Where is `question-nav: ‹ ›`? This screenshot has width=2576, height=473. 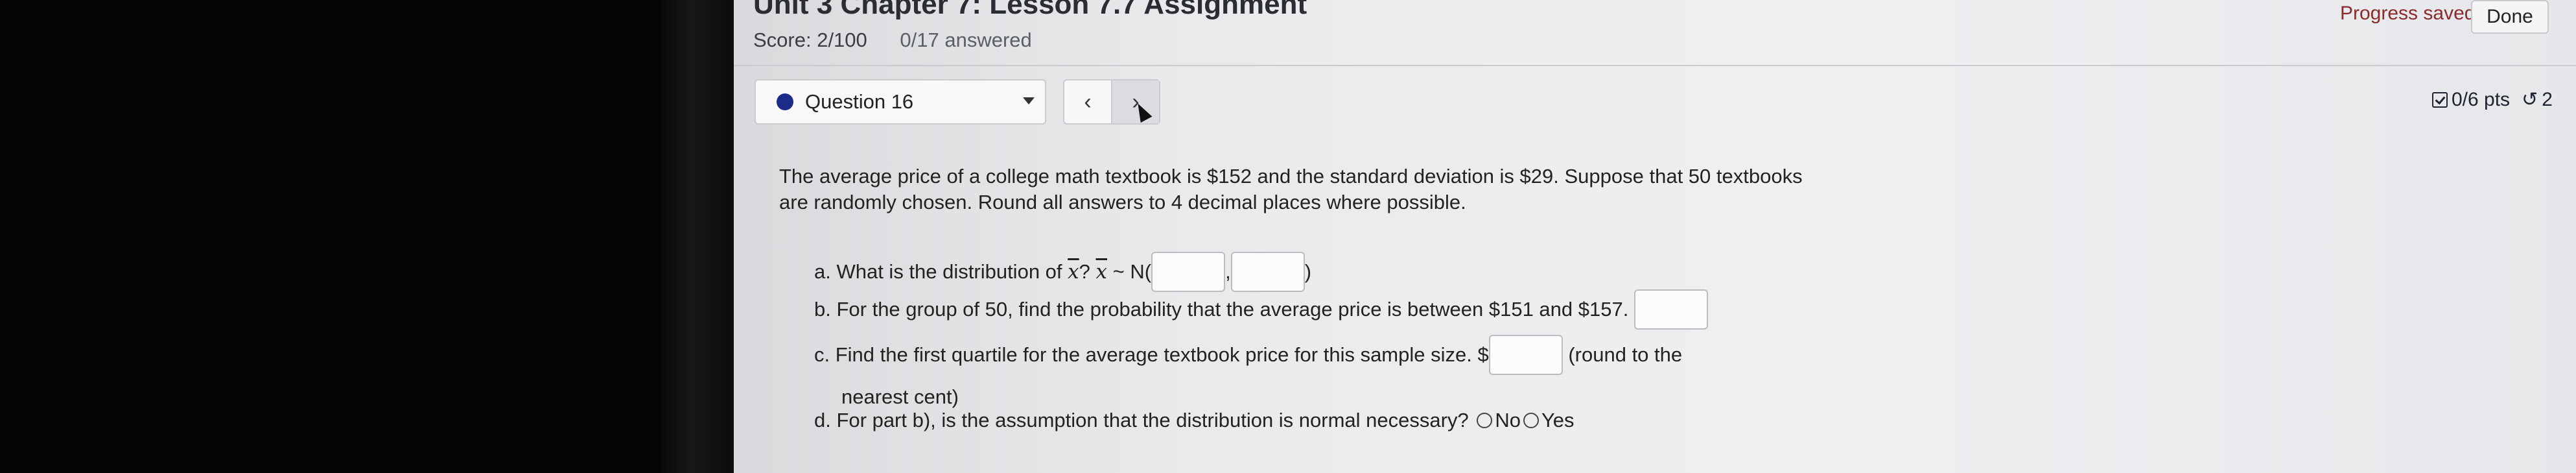 question-nav: ‹ › is located at coordinates (1111, 102).